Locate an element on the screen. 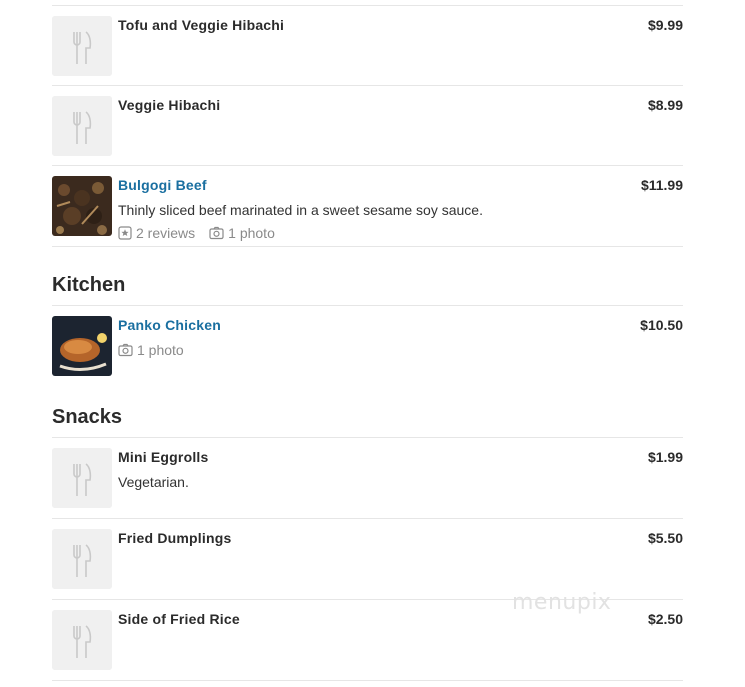 This screenshot has width=745, height=687. item-name: Fried Dumplings is located at coordinates (174, 538).